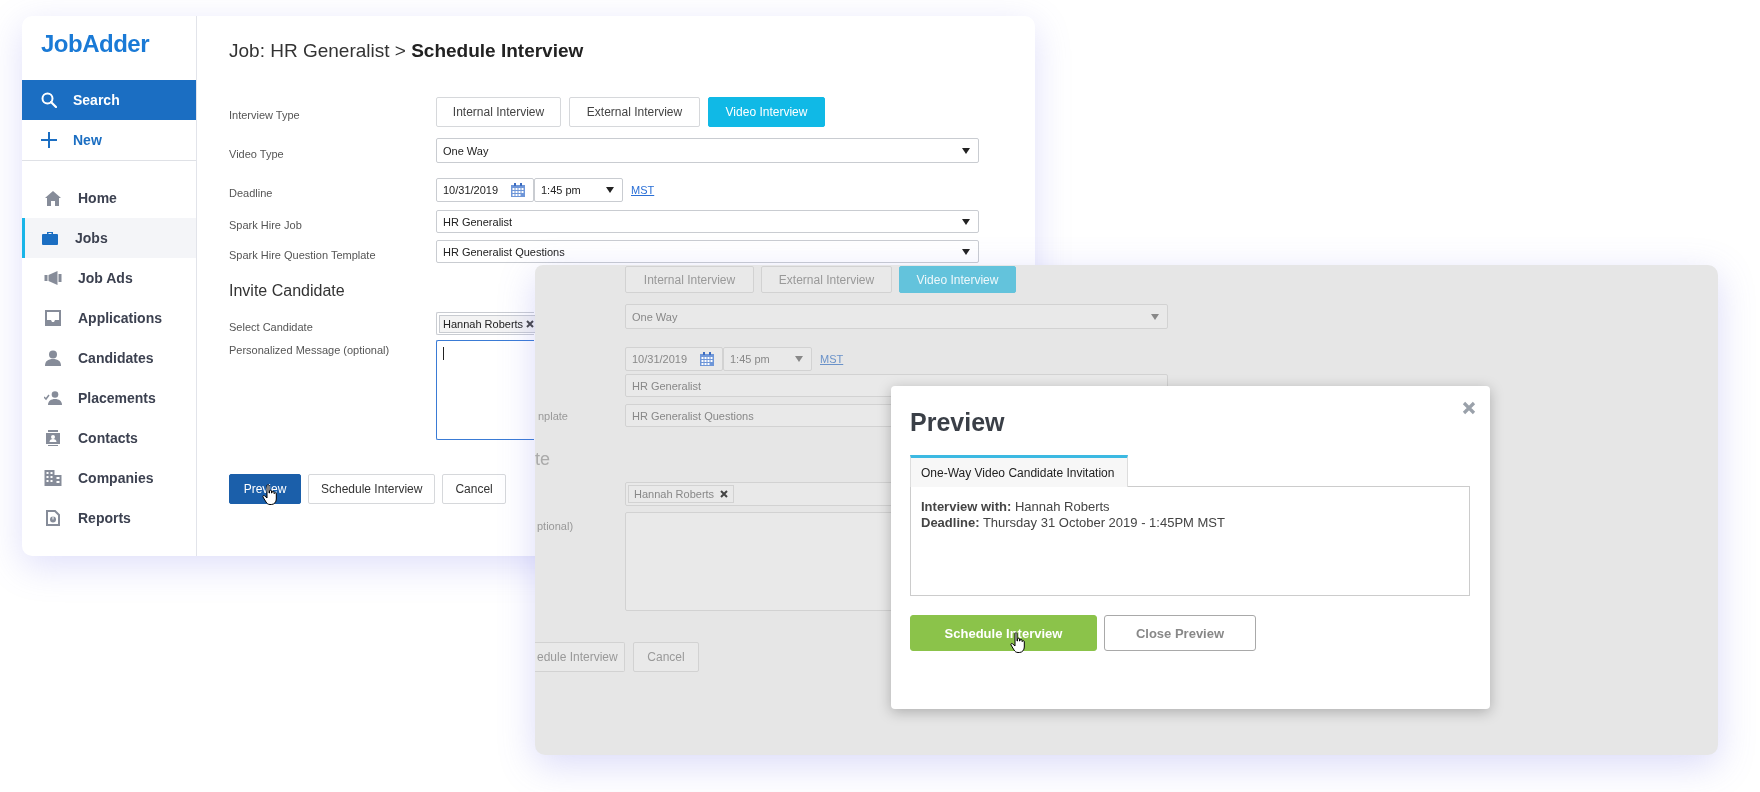 This screenshot has width=1760, height=792. What do you see at coordinates (257, 153) in the screenshot?
I see `field-label: Video Type` at bounding box center [257, 153].